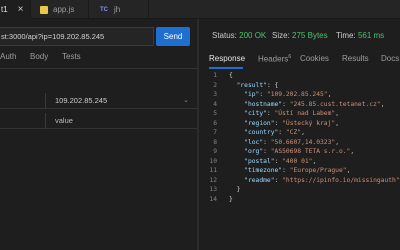  I want to click on query-param-row: 109.202.85.245 ⌄, so click(98, 101).